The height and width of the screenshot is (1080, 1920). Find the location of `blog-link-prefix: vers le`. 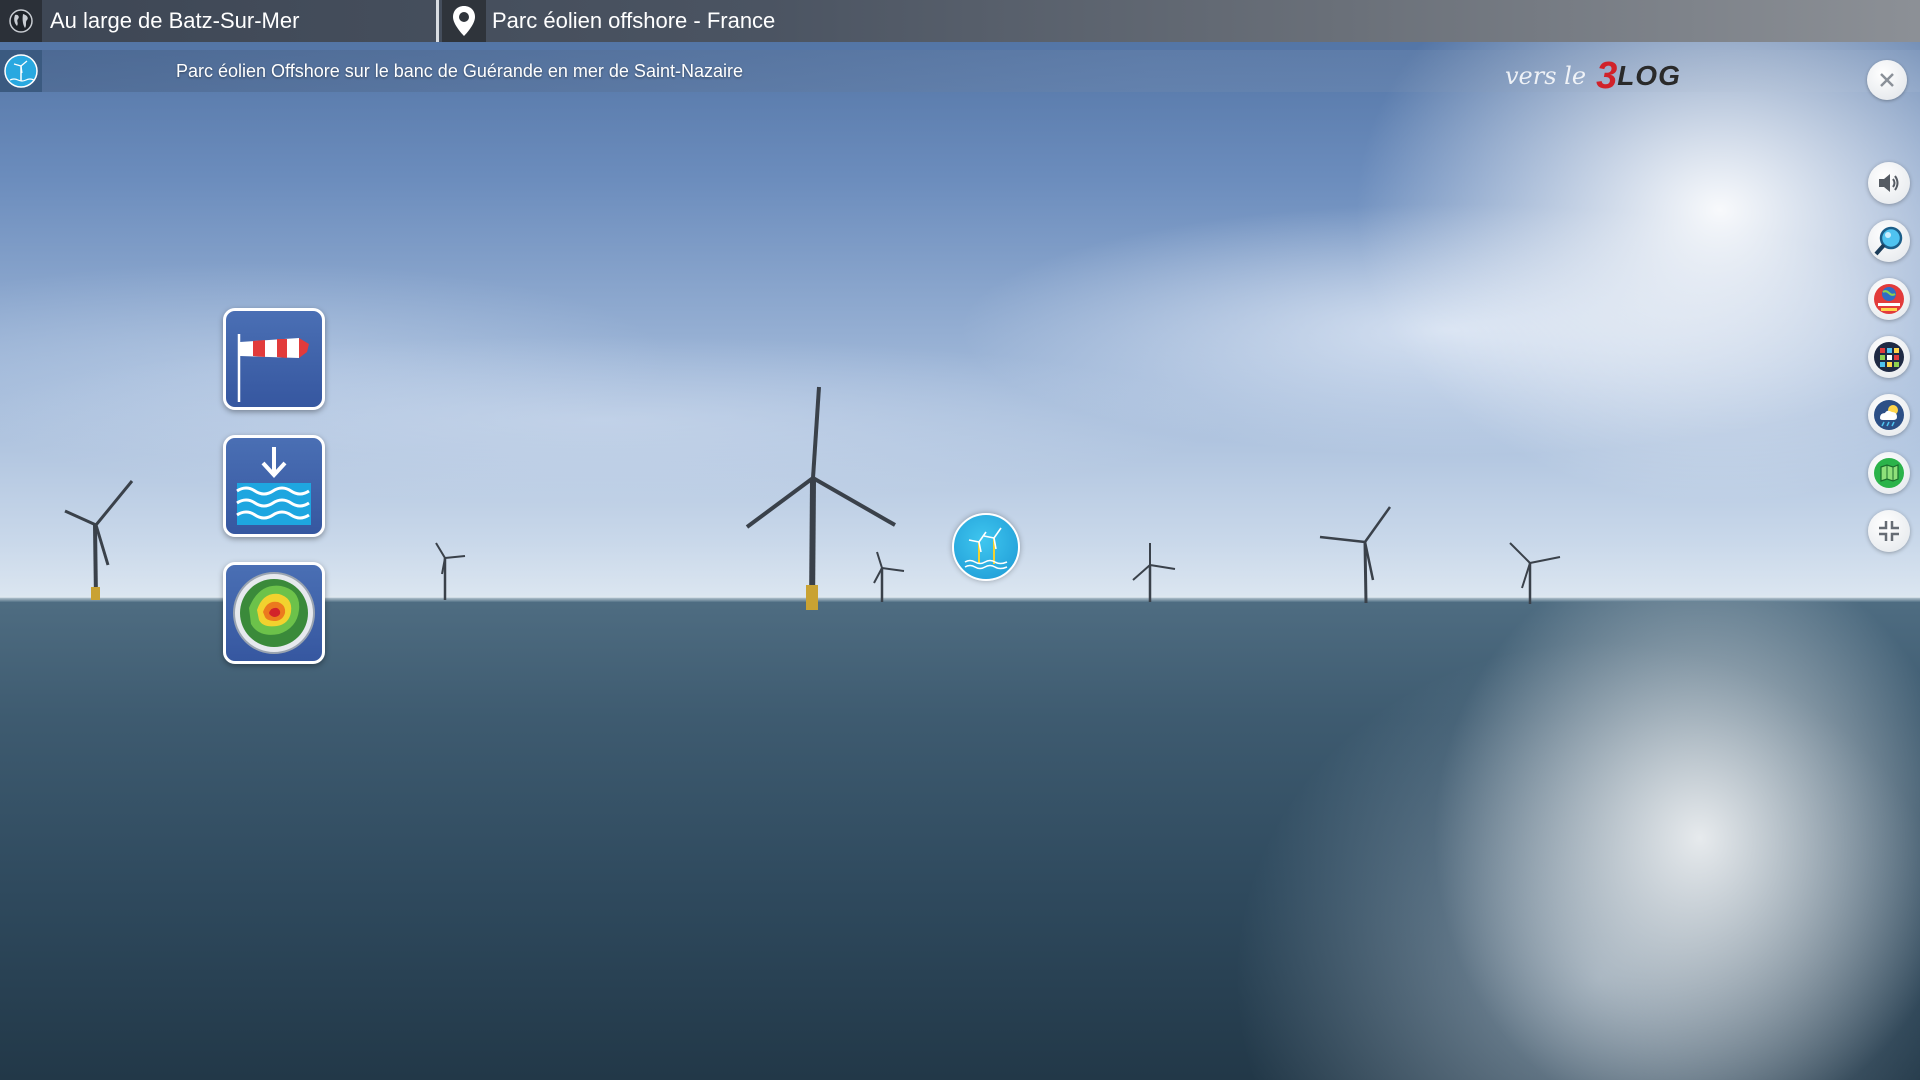

blog-link-prefix: vers le is located at coordinates (1546, 76).